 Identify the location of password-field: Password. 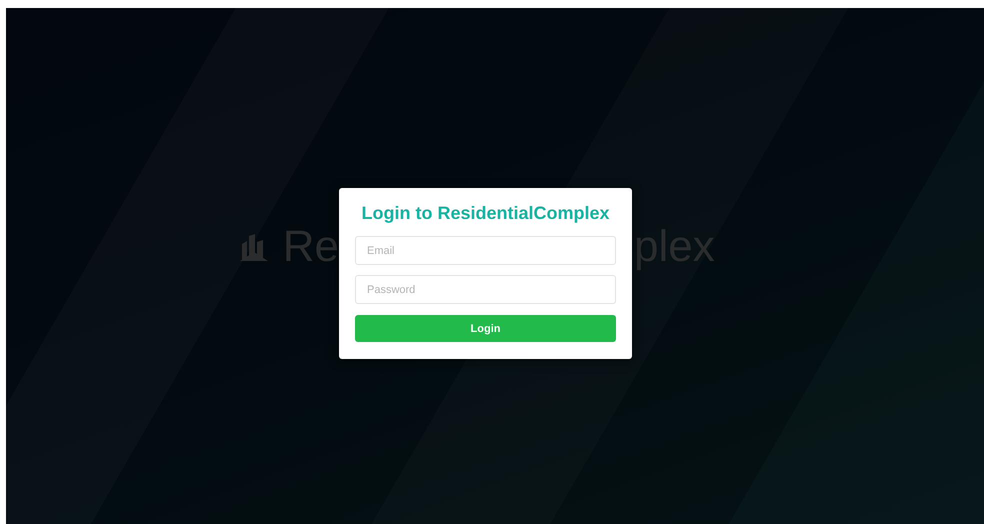
(485, 289).